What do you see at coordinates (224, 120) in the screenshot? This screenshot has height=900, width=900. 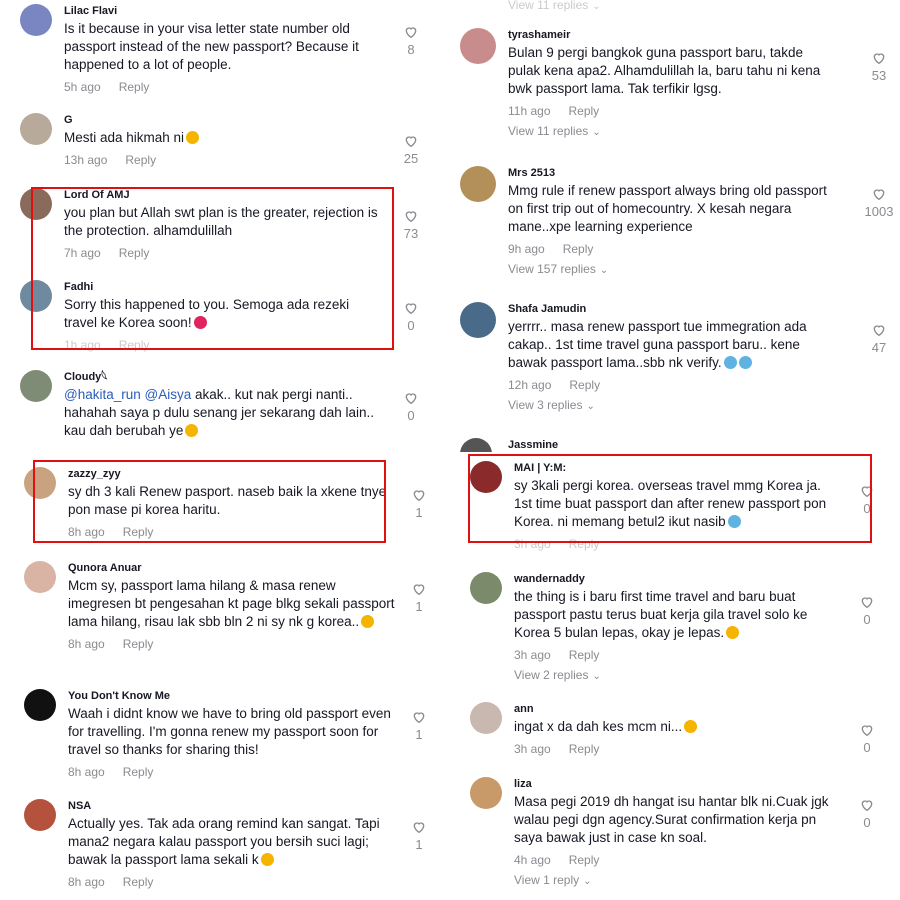 I see `comment-username: G` at bounding box center [224, 120].